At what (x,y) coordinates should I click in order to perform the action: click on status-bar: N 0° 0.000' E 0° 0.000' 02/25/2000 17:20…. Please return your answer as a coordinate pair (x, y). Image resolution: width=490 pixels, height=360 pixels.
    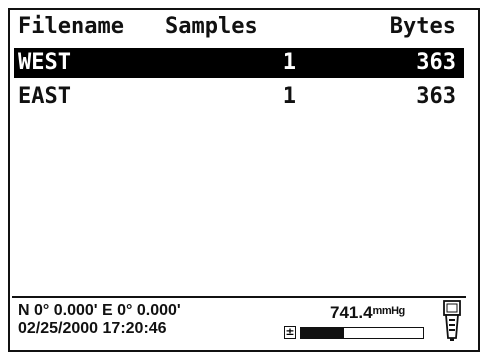
    Looking at the image, I should click on (239, 321).